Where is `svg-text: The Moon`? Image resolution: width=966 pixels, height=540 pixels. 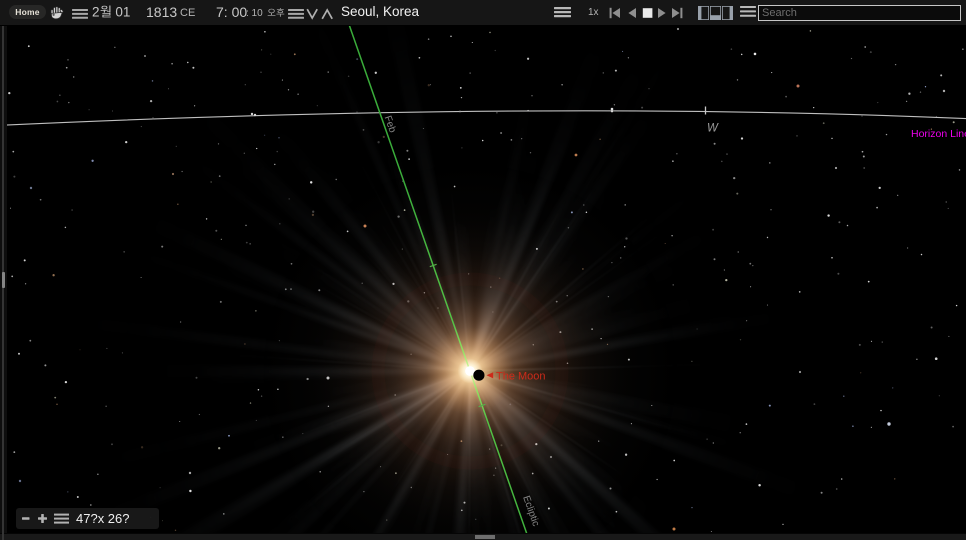 svg-text: The Moon is located at coordinates (521, 377).